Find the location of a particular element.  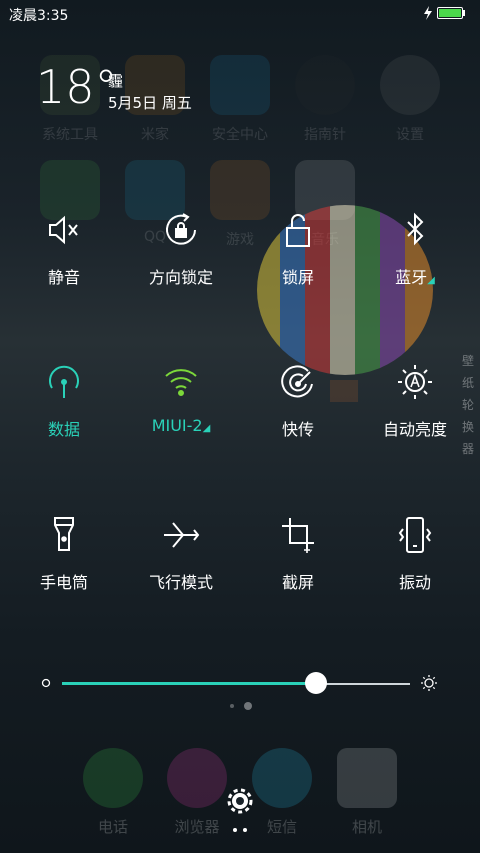

auto-brightness-icon is located at coordinates (415, 382).